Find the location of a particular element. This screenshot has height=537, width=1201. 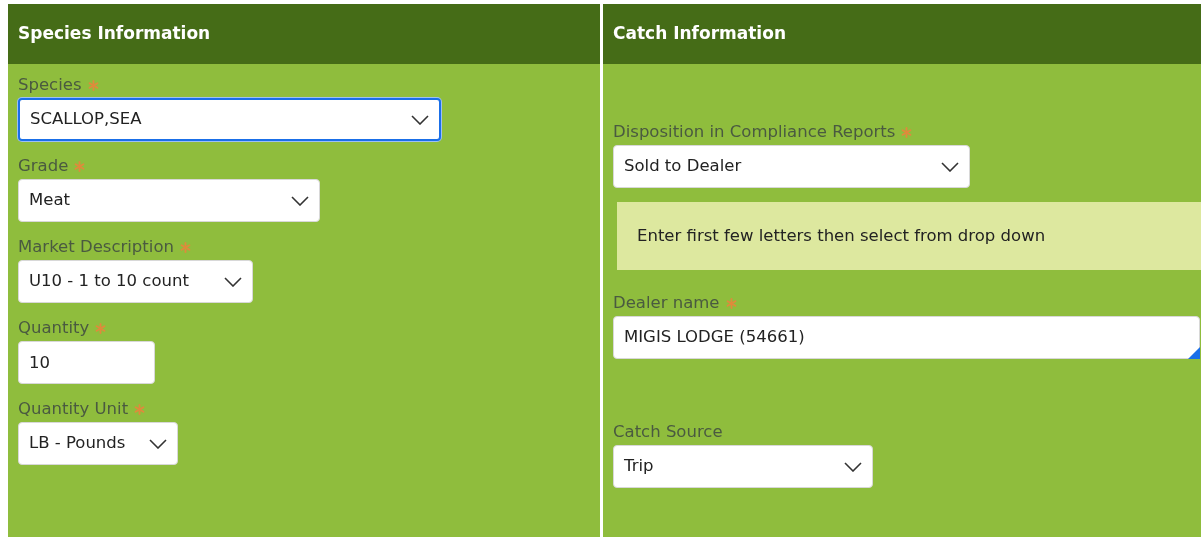

dropdown: Trip is located at coordinates (743, 466).